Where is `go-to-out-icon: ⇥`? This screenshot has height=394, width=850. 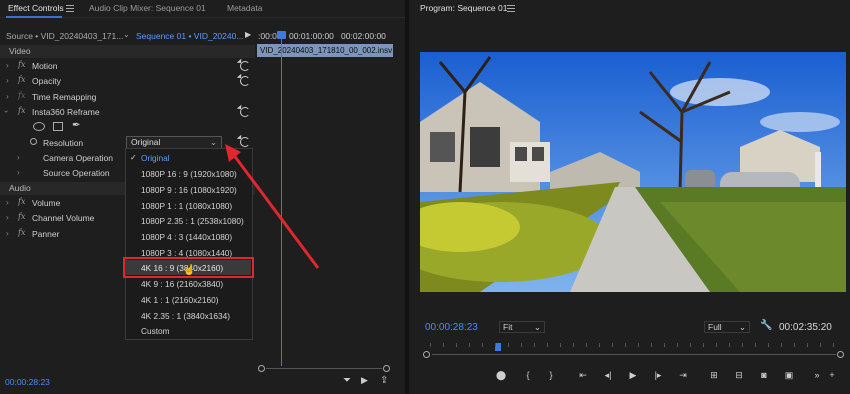 go-to-out-icon: ⇥ is located at coordinates (683, 375).